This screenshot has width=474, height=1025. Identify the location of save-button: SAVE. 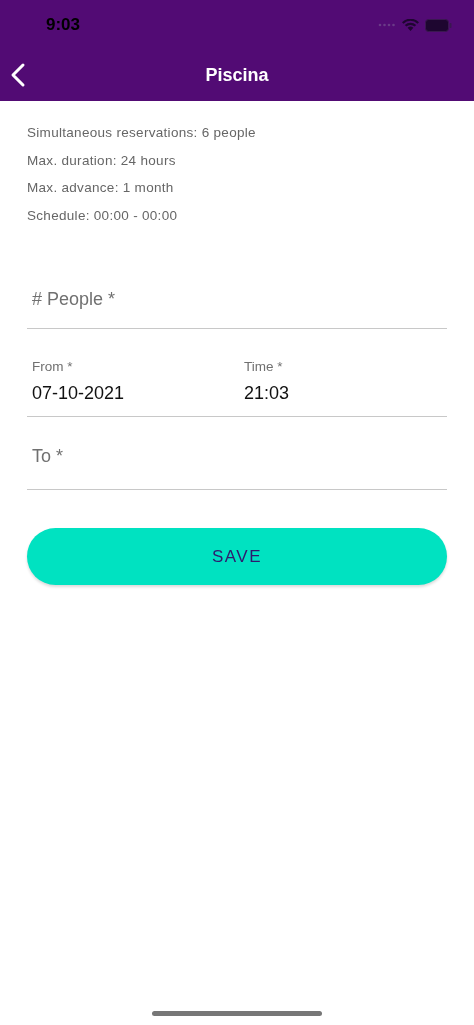
(237, 556).